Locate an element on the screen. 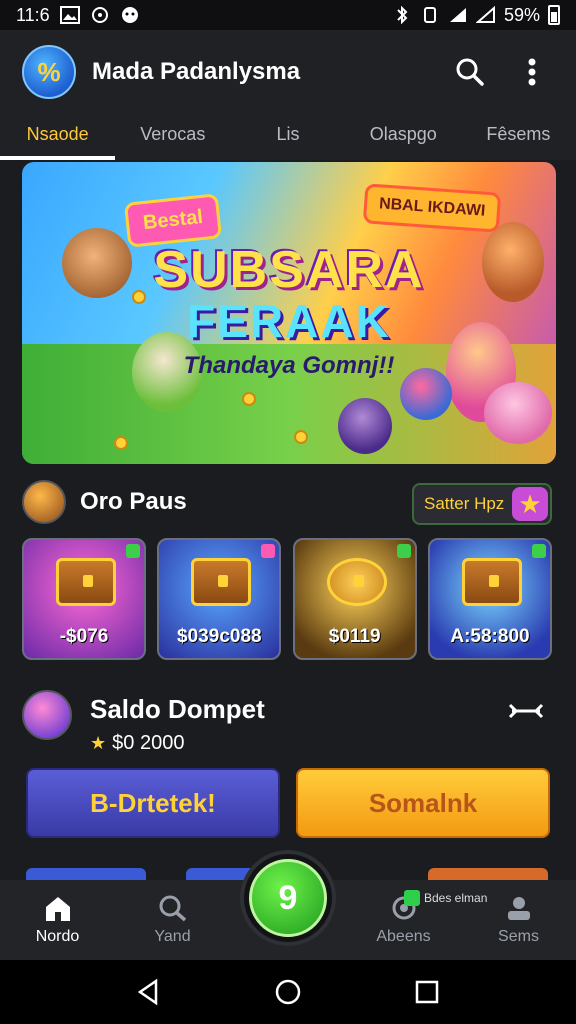 The height and width of the screenshot is (1024, 576). status-bar: 11:6 59% is located at coordinates (288, 15).